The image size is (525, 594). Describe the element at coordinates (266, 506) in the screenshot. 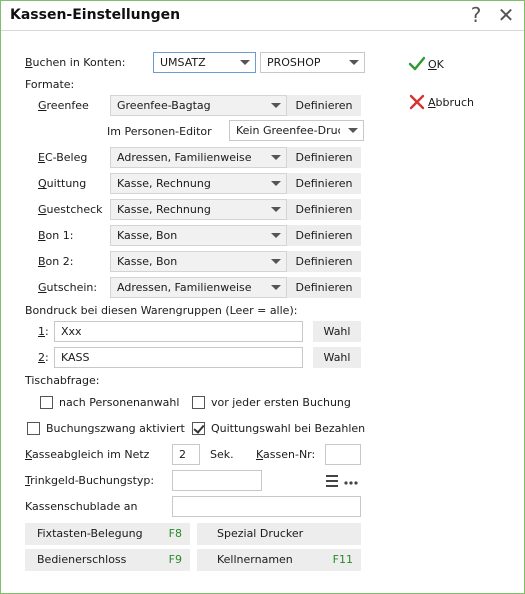

I see `kassenschublade-input` at that location.